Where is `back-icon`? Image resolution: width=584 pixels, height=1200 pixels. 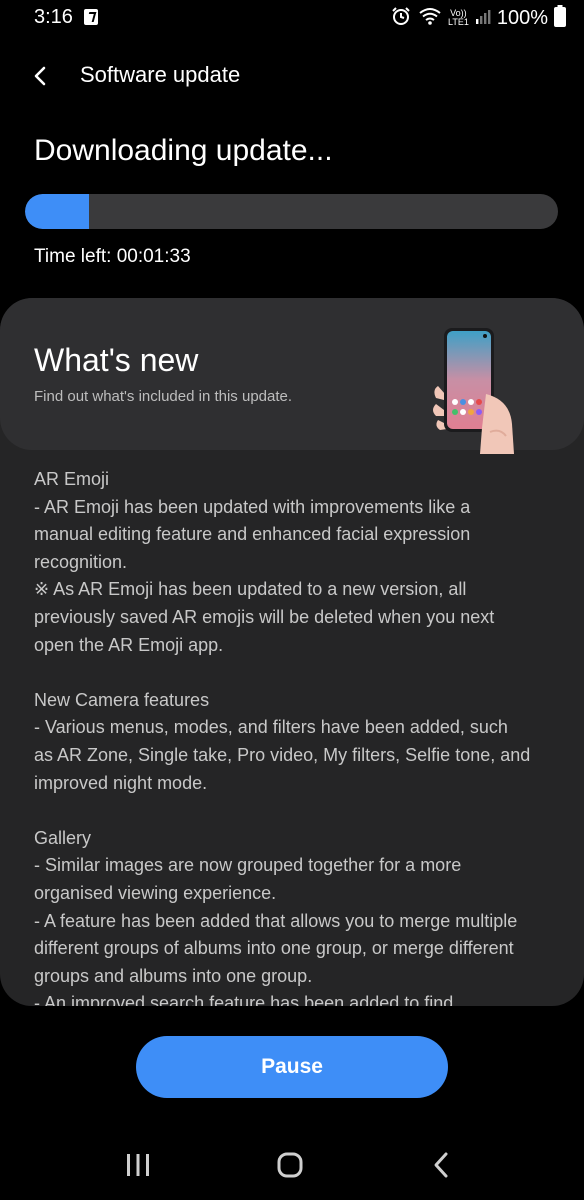 back-icon is located at coordinates (442, 1165).